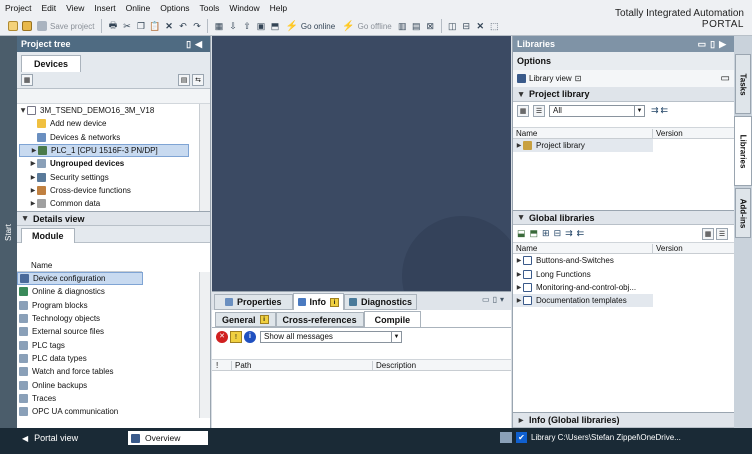  I want to click on library-view-button: Library view, so click(550, 78).